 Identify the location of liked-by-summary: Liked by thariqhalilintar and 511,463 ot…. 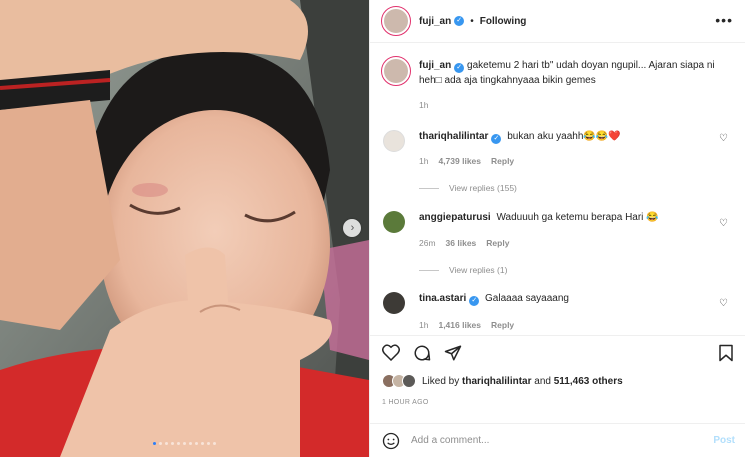
(502, 381).